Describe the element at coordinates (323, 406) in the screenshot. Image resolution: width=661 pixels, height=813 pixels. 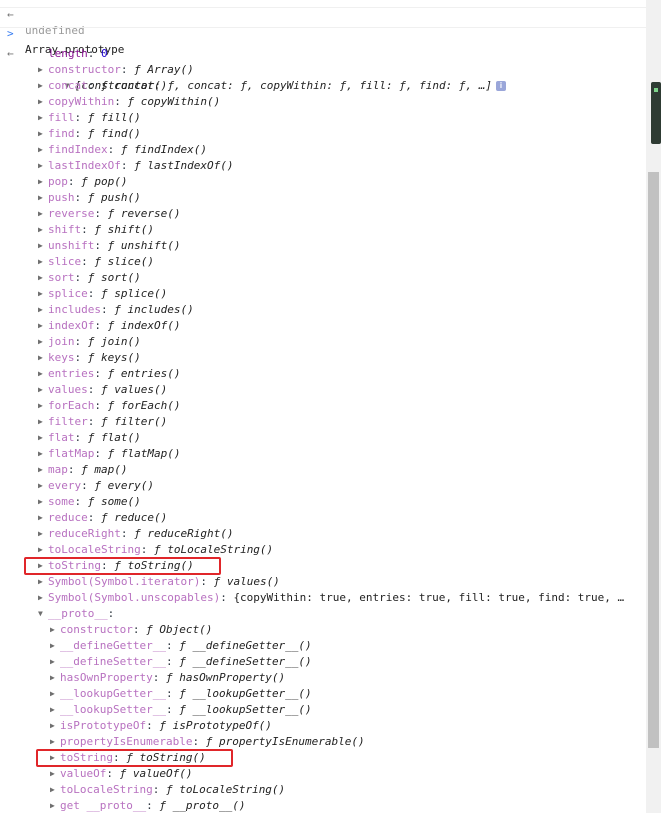
I see `property-row: ▶ forEach: ƒ forEach()` at that location.